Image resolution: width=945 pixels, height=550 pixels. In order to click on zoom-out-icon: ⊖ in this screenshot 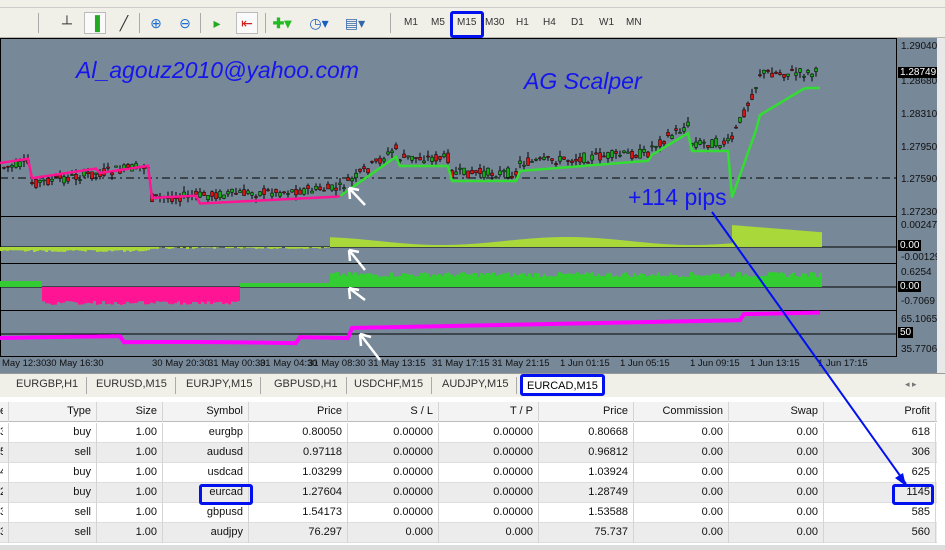, I will do `click(185, 23)`.